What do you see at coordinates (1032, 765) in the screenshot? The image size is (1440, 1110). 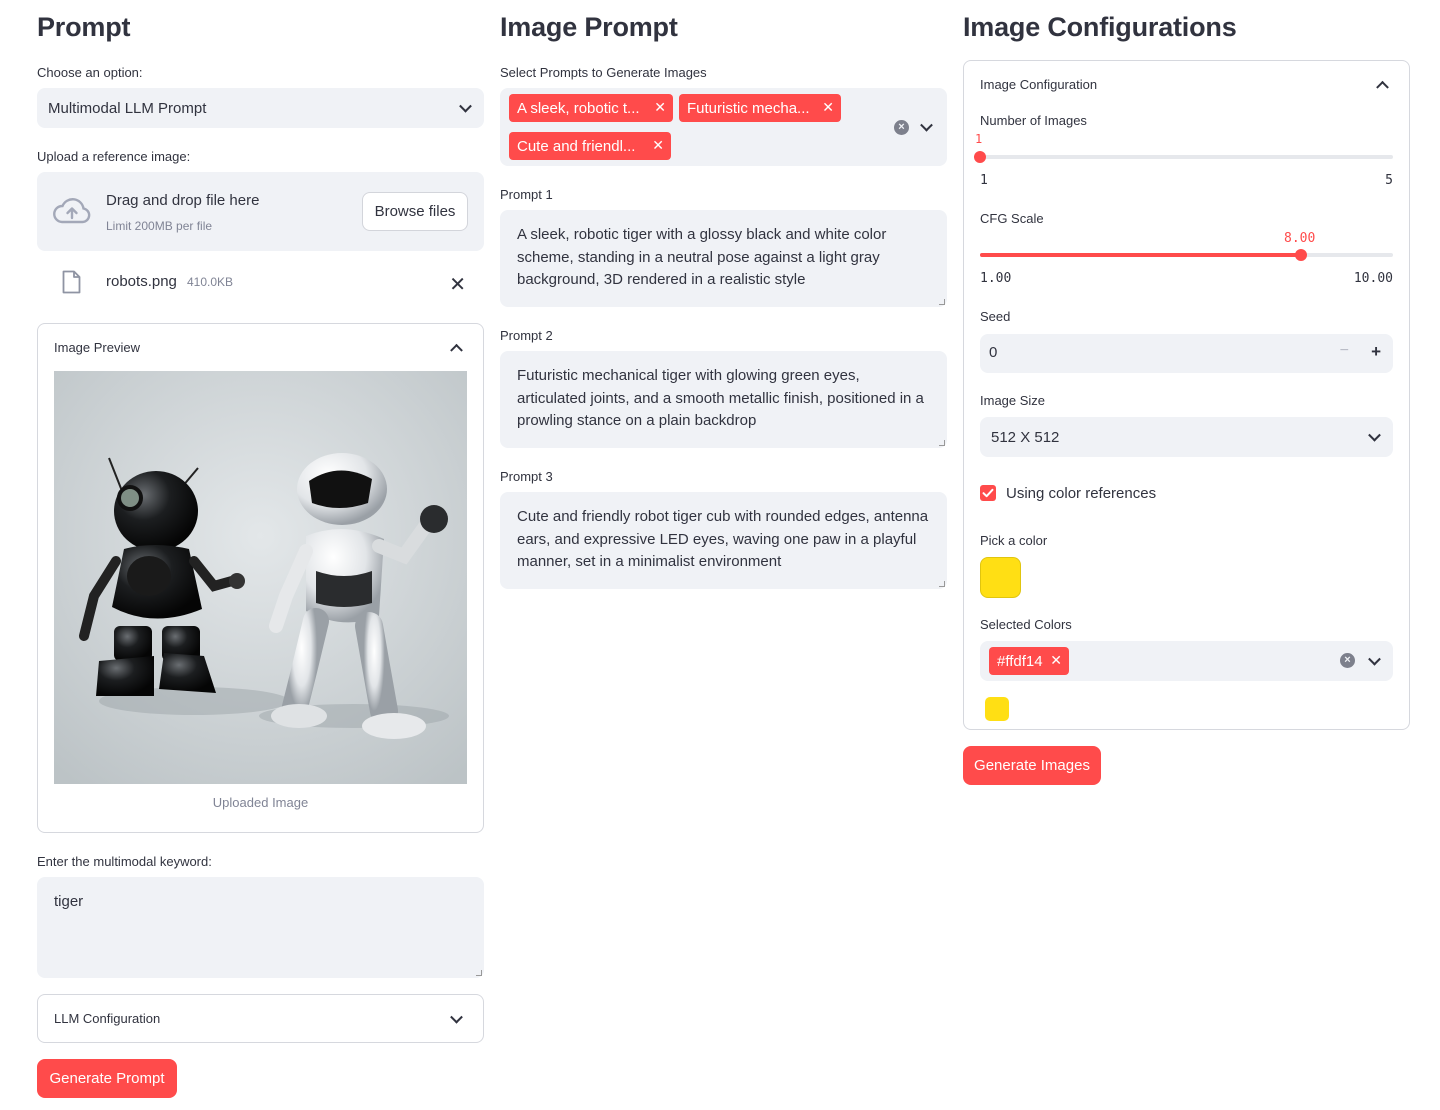 I see `generate-images-button: Generate Images` at bounding box center [1032, 765].